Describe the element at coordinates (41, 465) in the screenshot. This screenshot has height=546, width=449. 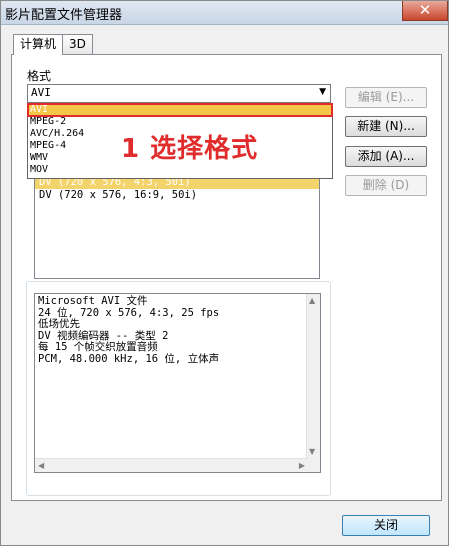
I see `scroll-left-icon: ◀` at that location.